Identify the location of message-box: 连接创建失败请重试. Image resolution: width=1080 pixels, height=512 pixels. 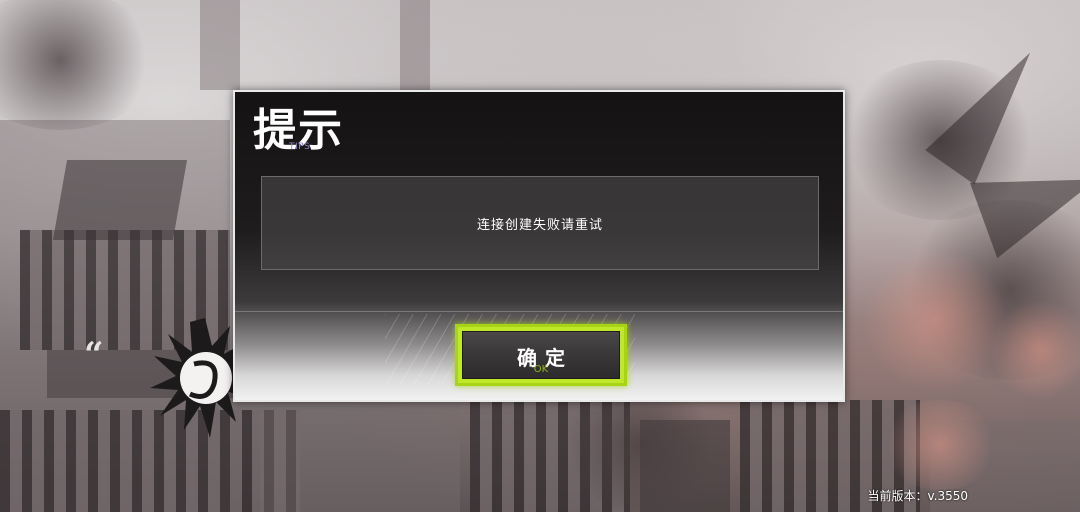
(540, 223).